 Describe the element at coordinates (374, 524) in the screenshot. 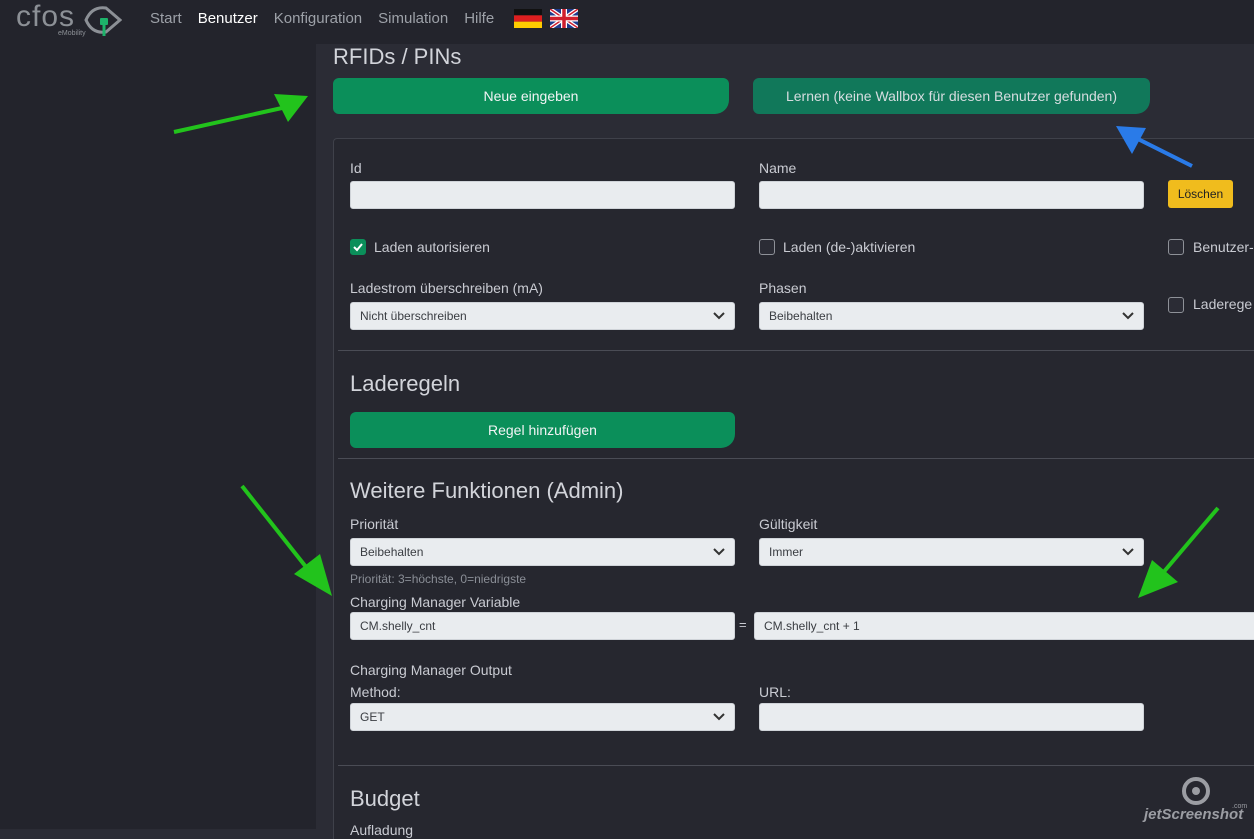

I see `priority-label: Priorität` at that location.